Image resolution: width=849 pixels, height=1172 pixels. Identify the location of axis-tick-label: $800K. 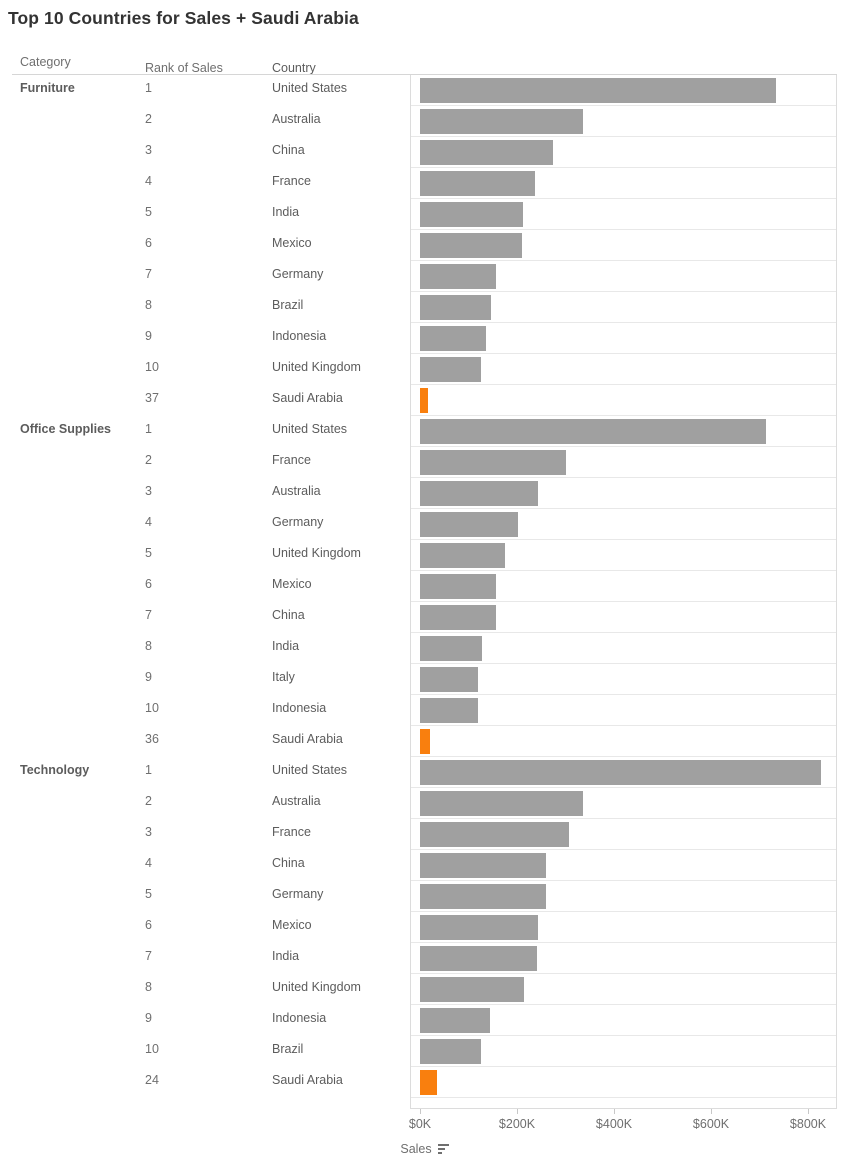
(808, 1124).